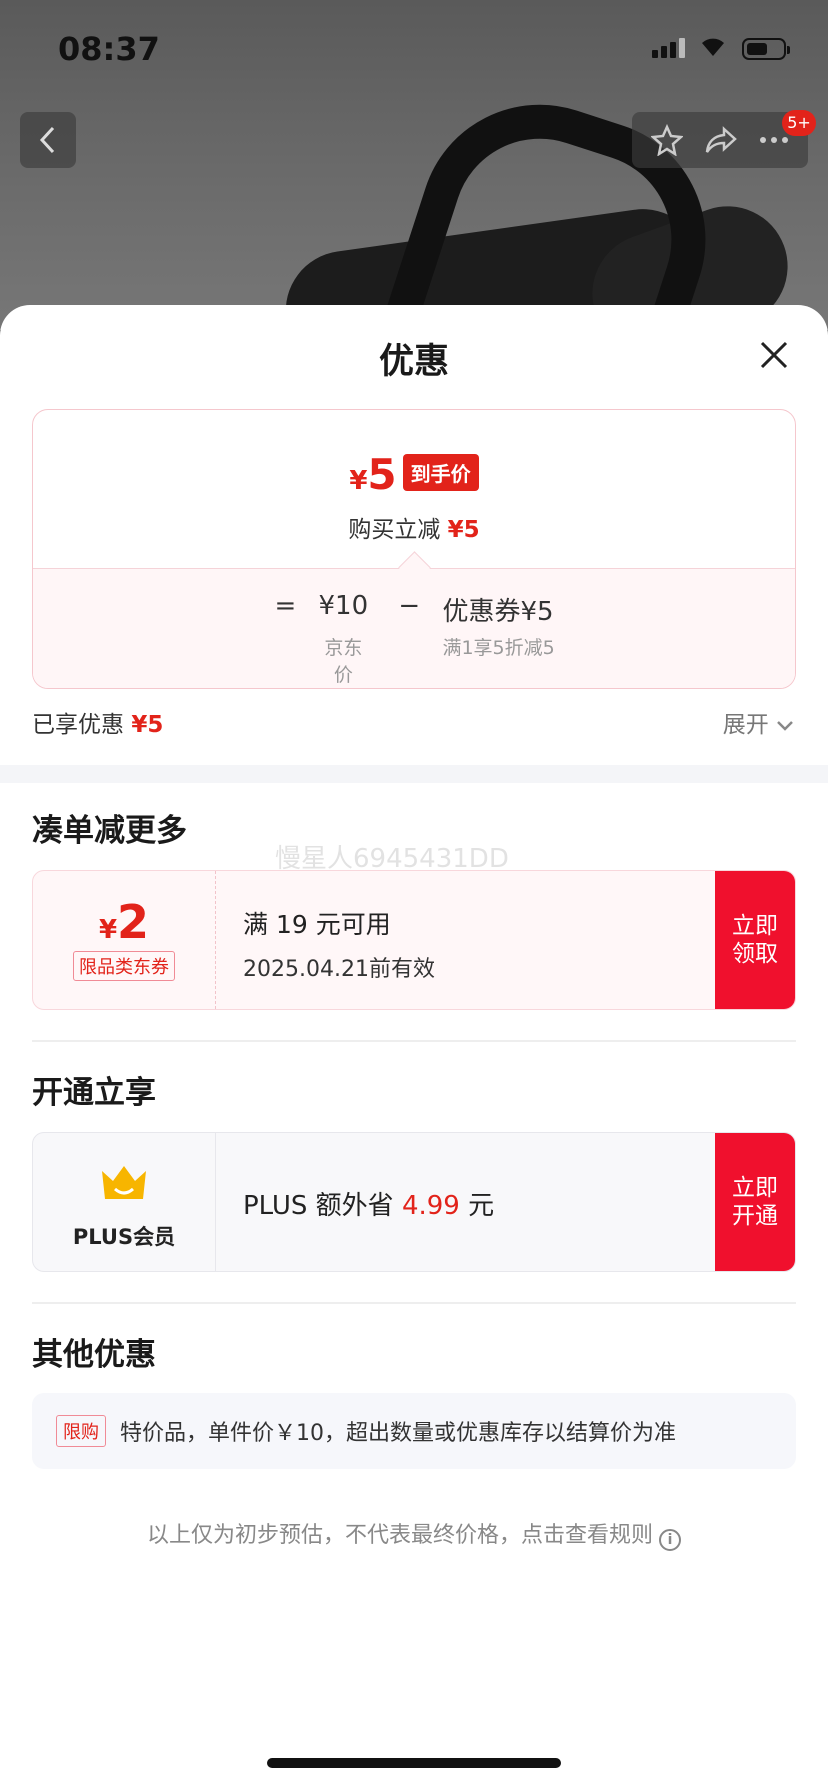 Image resolution: width=828 pixels, height=1792 pixels. I want to click on coupon-condition: 满 19 元可用, so click(317, 924).